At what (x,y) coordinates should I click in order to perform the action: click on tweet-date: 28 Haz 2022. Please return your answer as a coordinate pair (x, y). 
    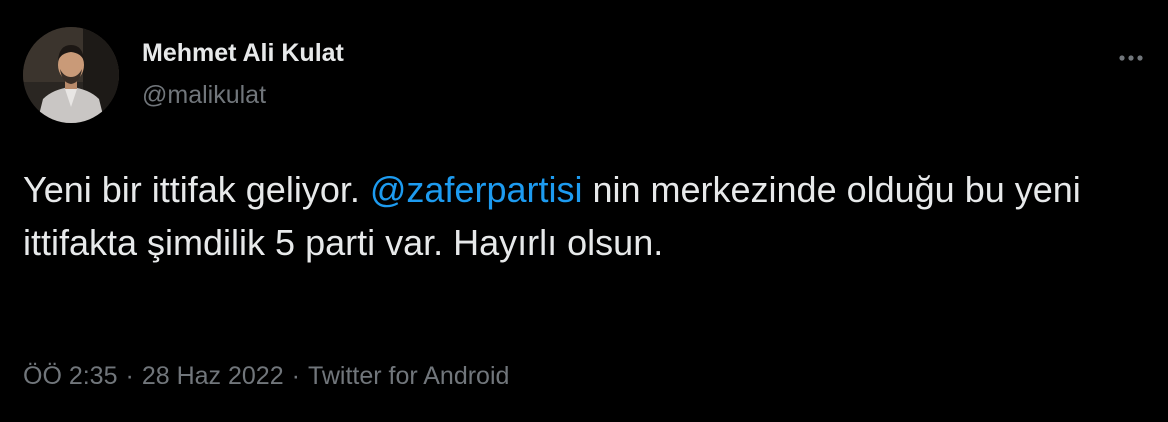
    Looking at the image, I should click on (213, 376).